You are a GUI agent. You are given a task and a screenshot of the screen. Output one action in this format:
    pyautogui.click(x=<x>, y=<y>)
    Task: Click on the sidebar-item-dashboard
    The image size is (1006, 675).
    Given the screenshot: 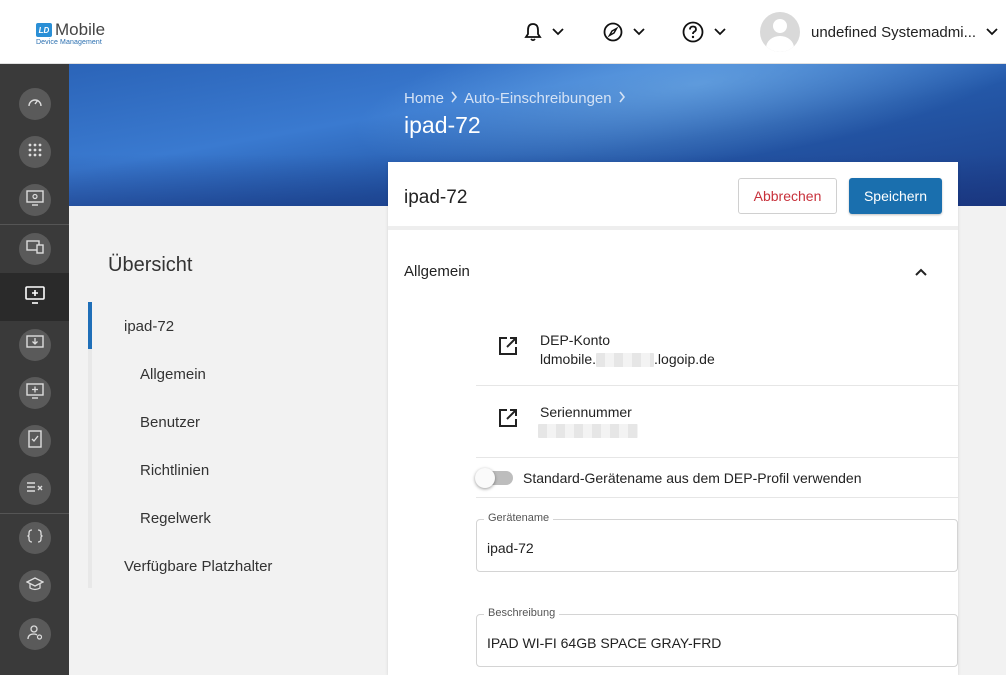 What is the action you would take?
    pyautogui.click(x=34, y=104)
    